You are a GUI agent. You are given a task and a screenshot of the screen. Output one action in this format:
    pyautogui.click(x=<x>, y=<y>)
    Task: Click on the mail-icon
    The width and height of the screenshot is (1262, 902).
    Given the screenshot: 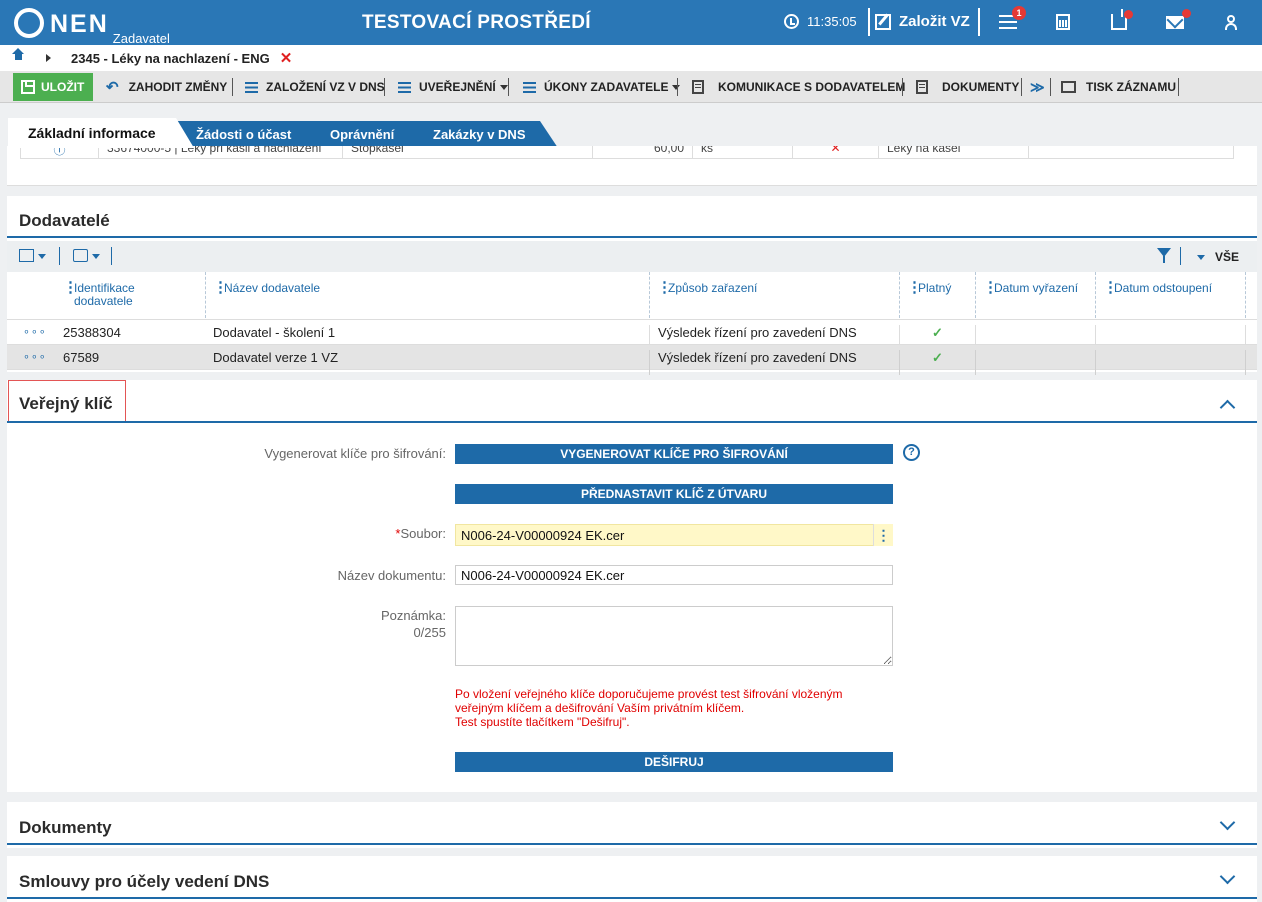 What is the action you would take?
    pyautogui.click(x=1175, y=22)
    